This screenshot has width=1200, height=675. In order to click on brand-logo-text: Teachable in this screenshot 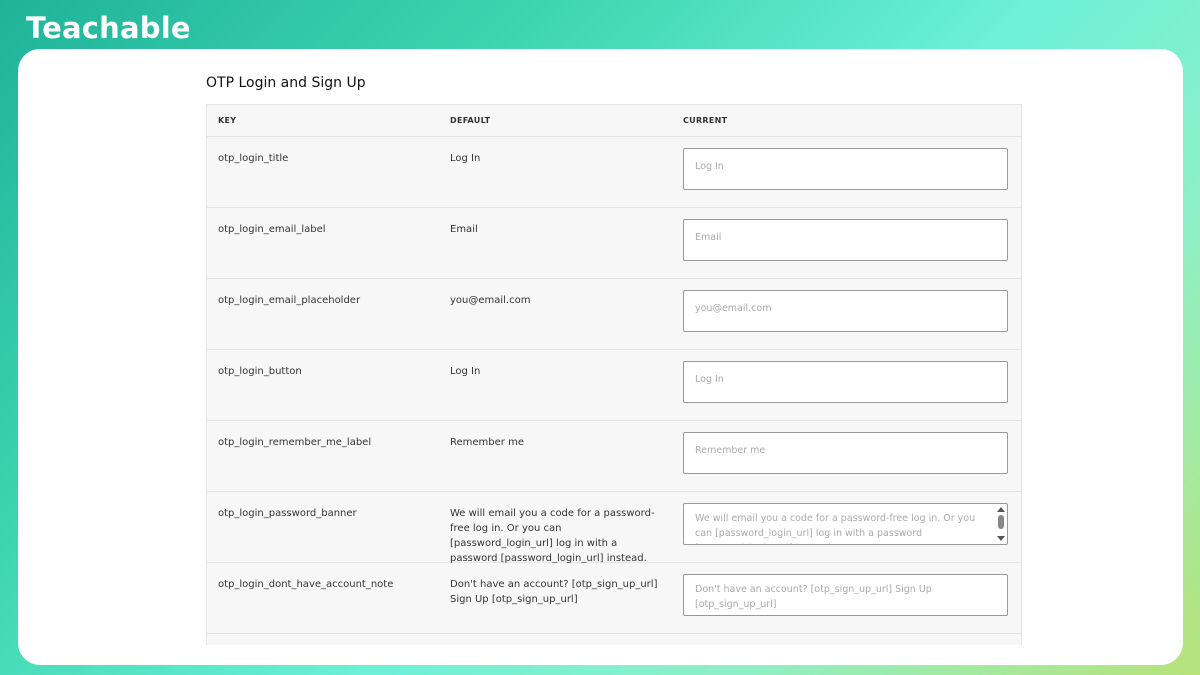, I will do `click(108, 28)`.